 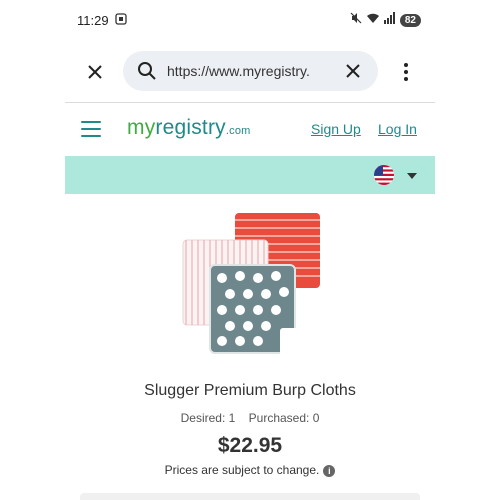 I want to click on more-options-icon, so click(x=406, y=72).